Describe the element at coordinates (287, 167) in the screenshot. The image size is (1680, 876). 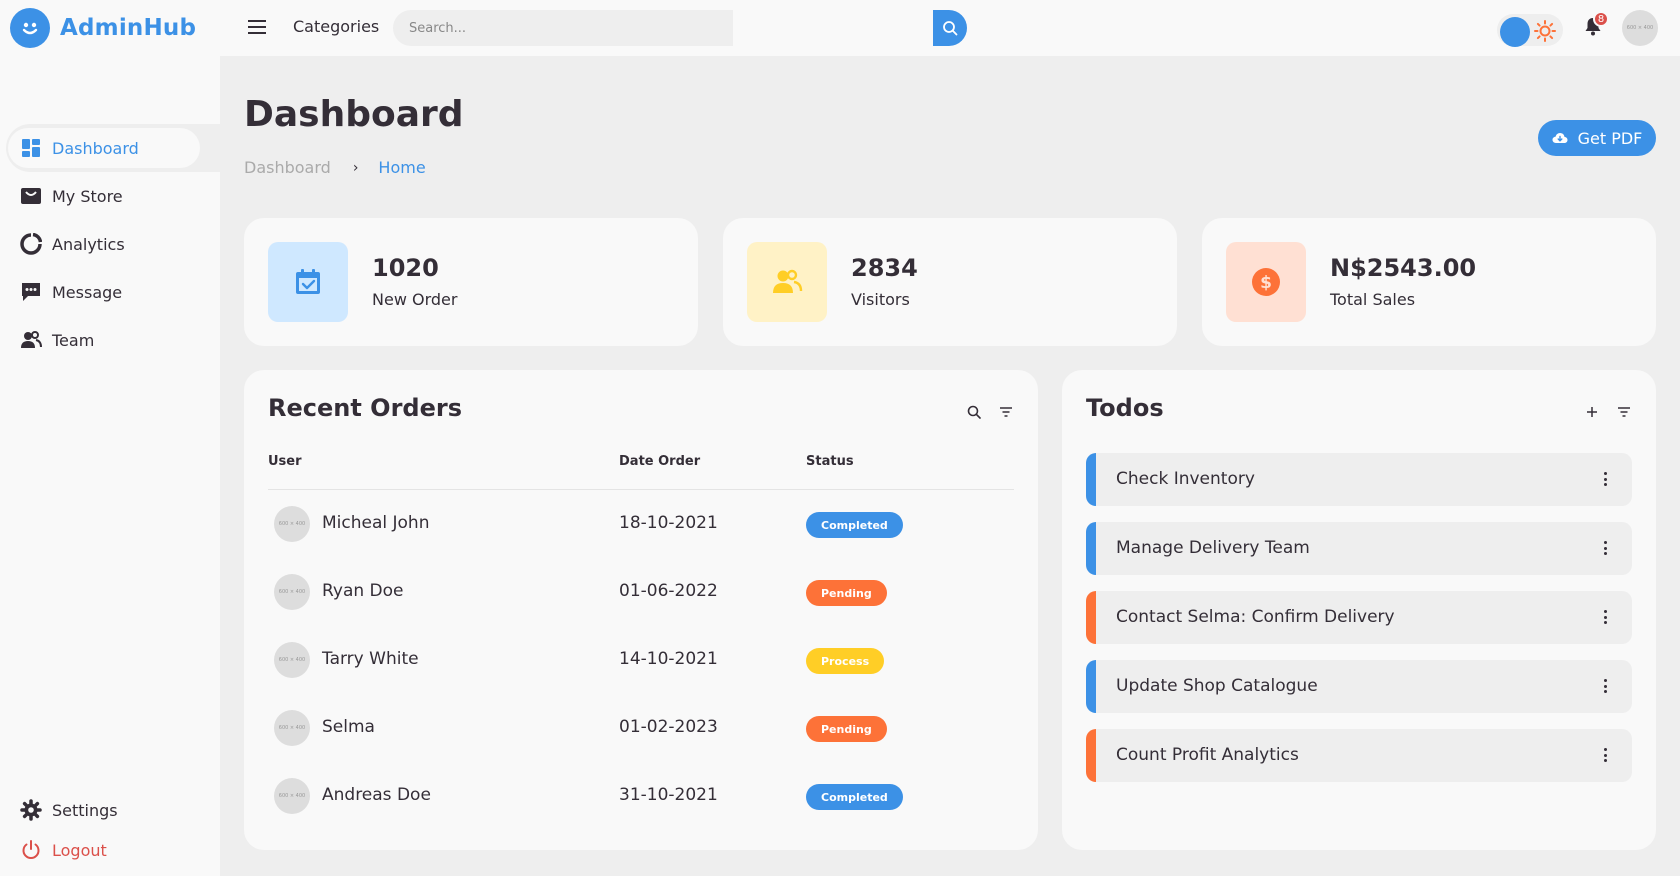
I see `breadcrumb-item: Dashboard` at that location.